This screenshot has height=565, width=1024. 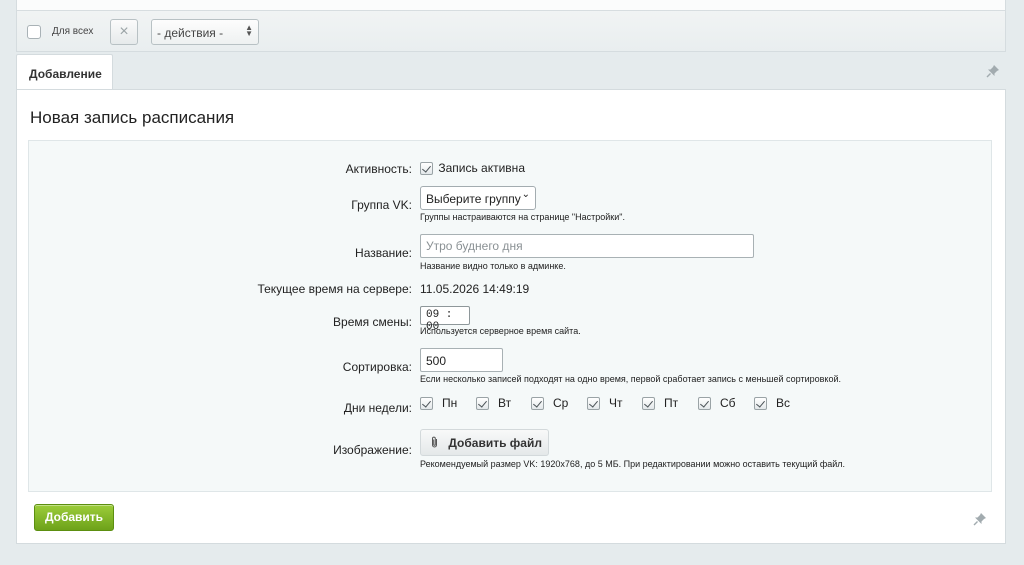 What do you see at coordinates (511, 5) in the screenshot?
I see `top-strip` at bounding box center [511, 5].